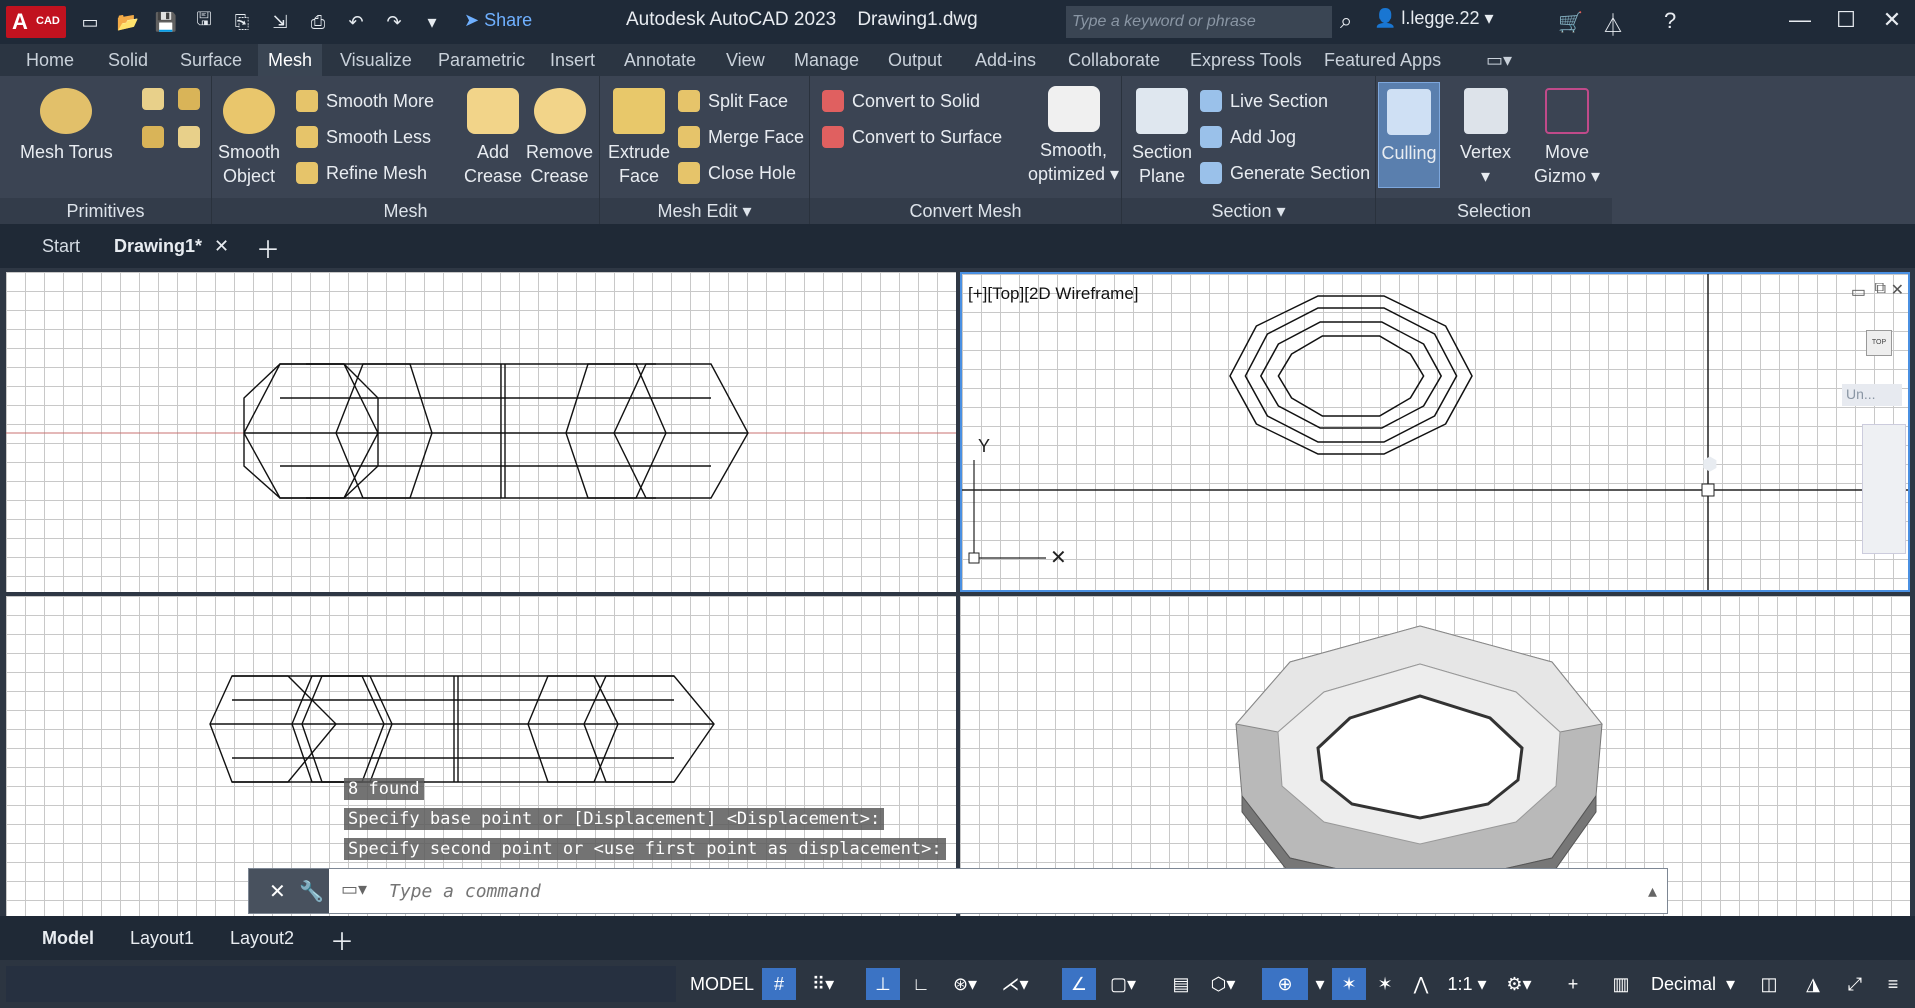  What do you see at coordinates (405, 211) in the screenshot?
I see `panel-label-mesh: Mesh` at bounding box center [405, 211].